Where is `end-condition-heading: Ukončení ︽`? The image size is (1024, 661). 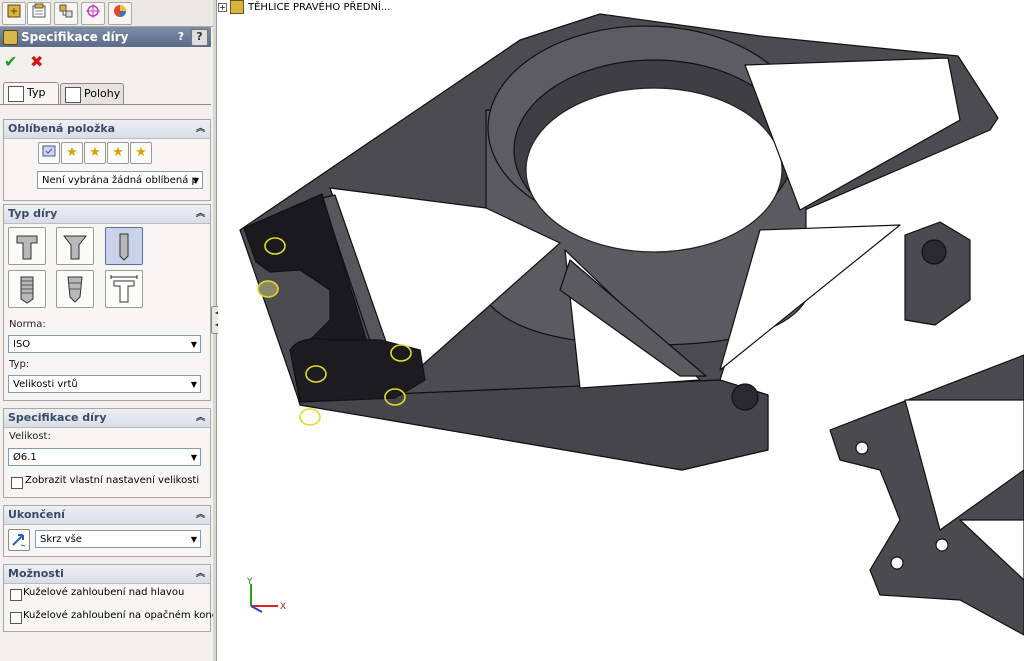 end-condition-heading: Ukončení ︽ is located at coordinates (107, 515).